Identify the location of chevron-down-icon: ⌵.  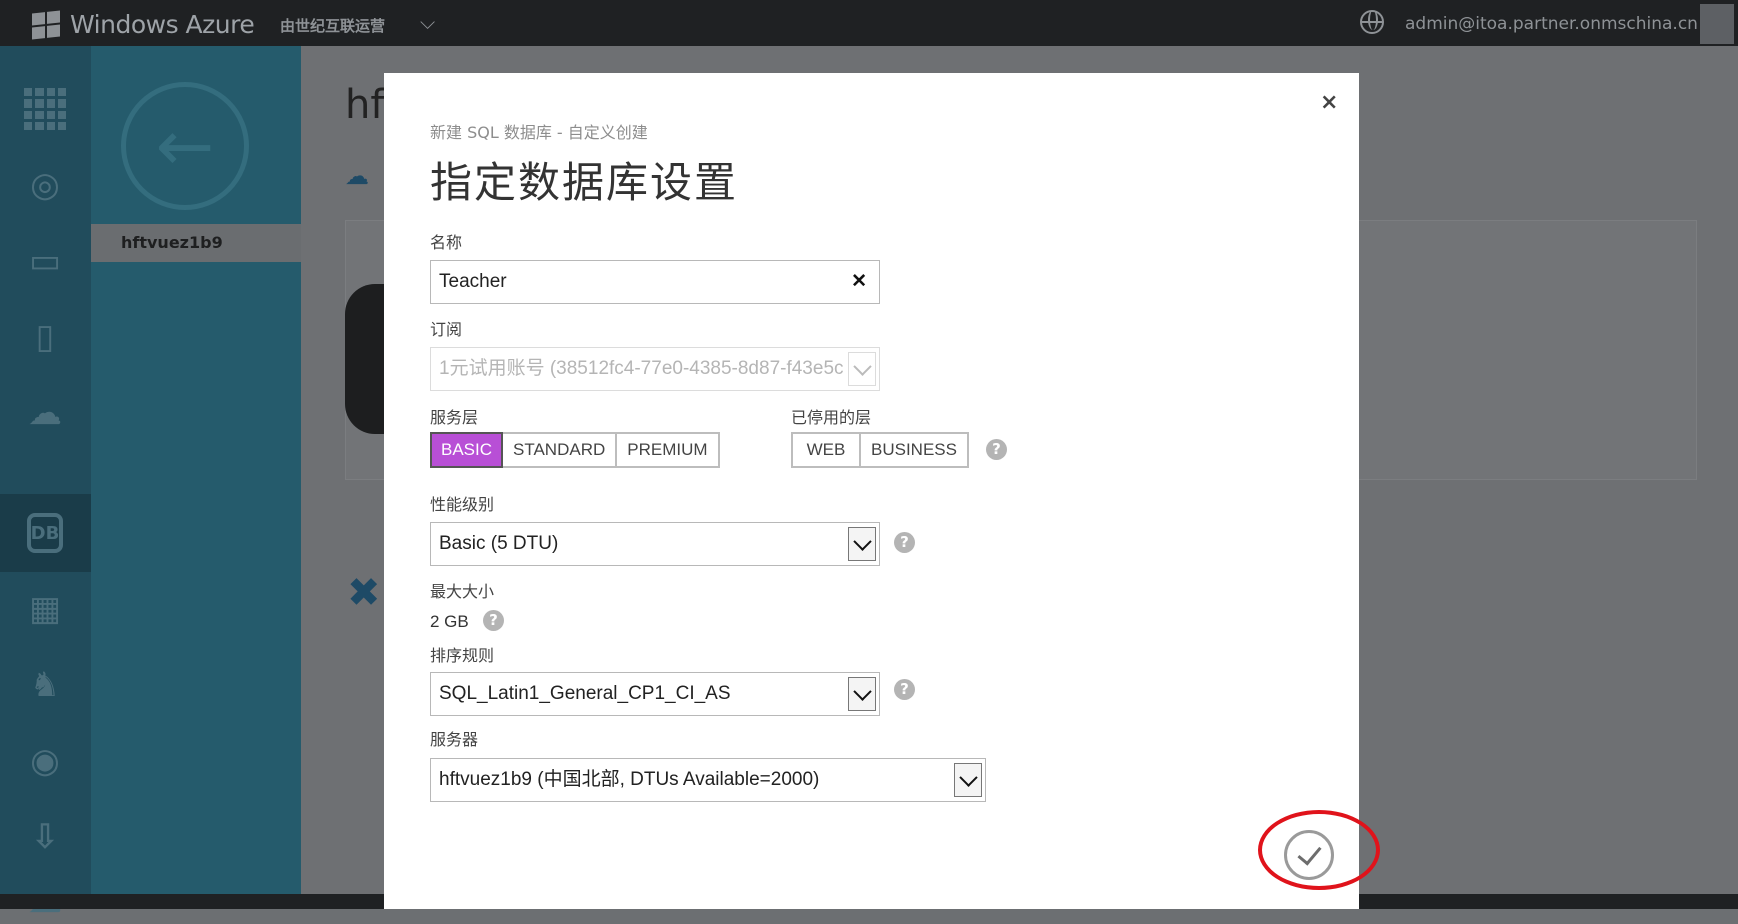
(427, 22).